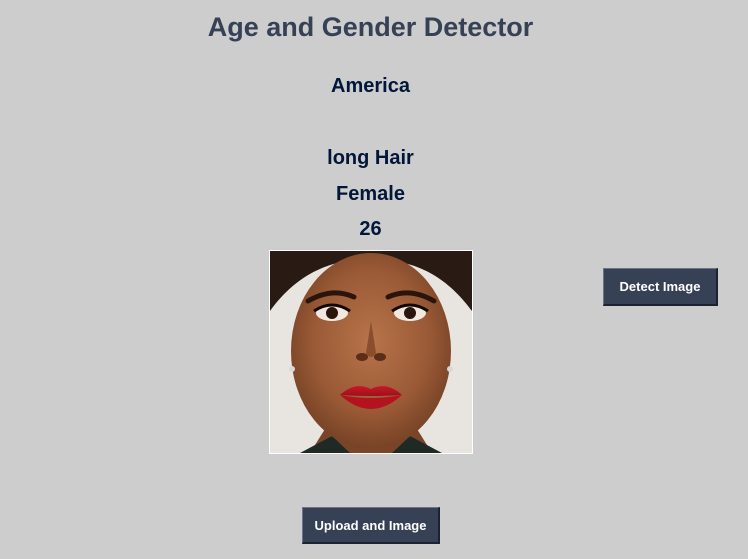 The height and width of the screenshot is (559, 748). I want to click on age-result-label: 26, so click(370, 229).